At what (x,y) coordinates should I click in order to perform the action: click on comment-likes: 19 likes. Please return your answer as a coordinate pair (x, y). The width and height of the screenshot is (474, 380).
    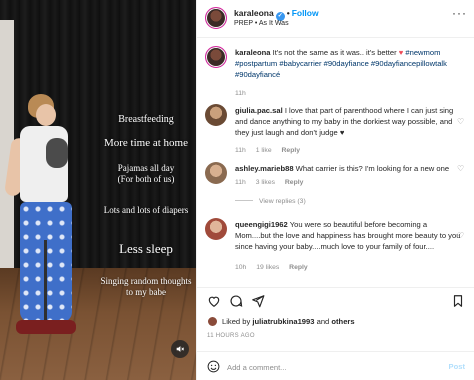
    Looking at the image, I should click on (267, 267).